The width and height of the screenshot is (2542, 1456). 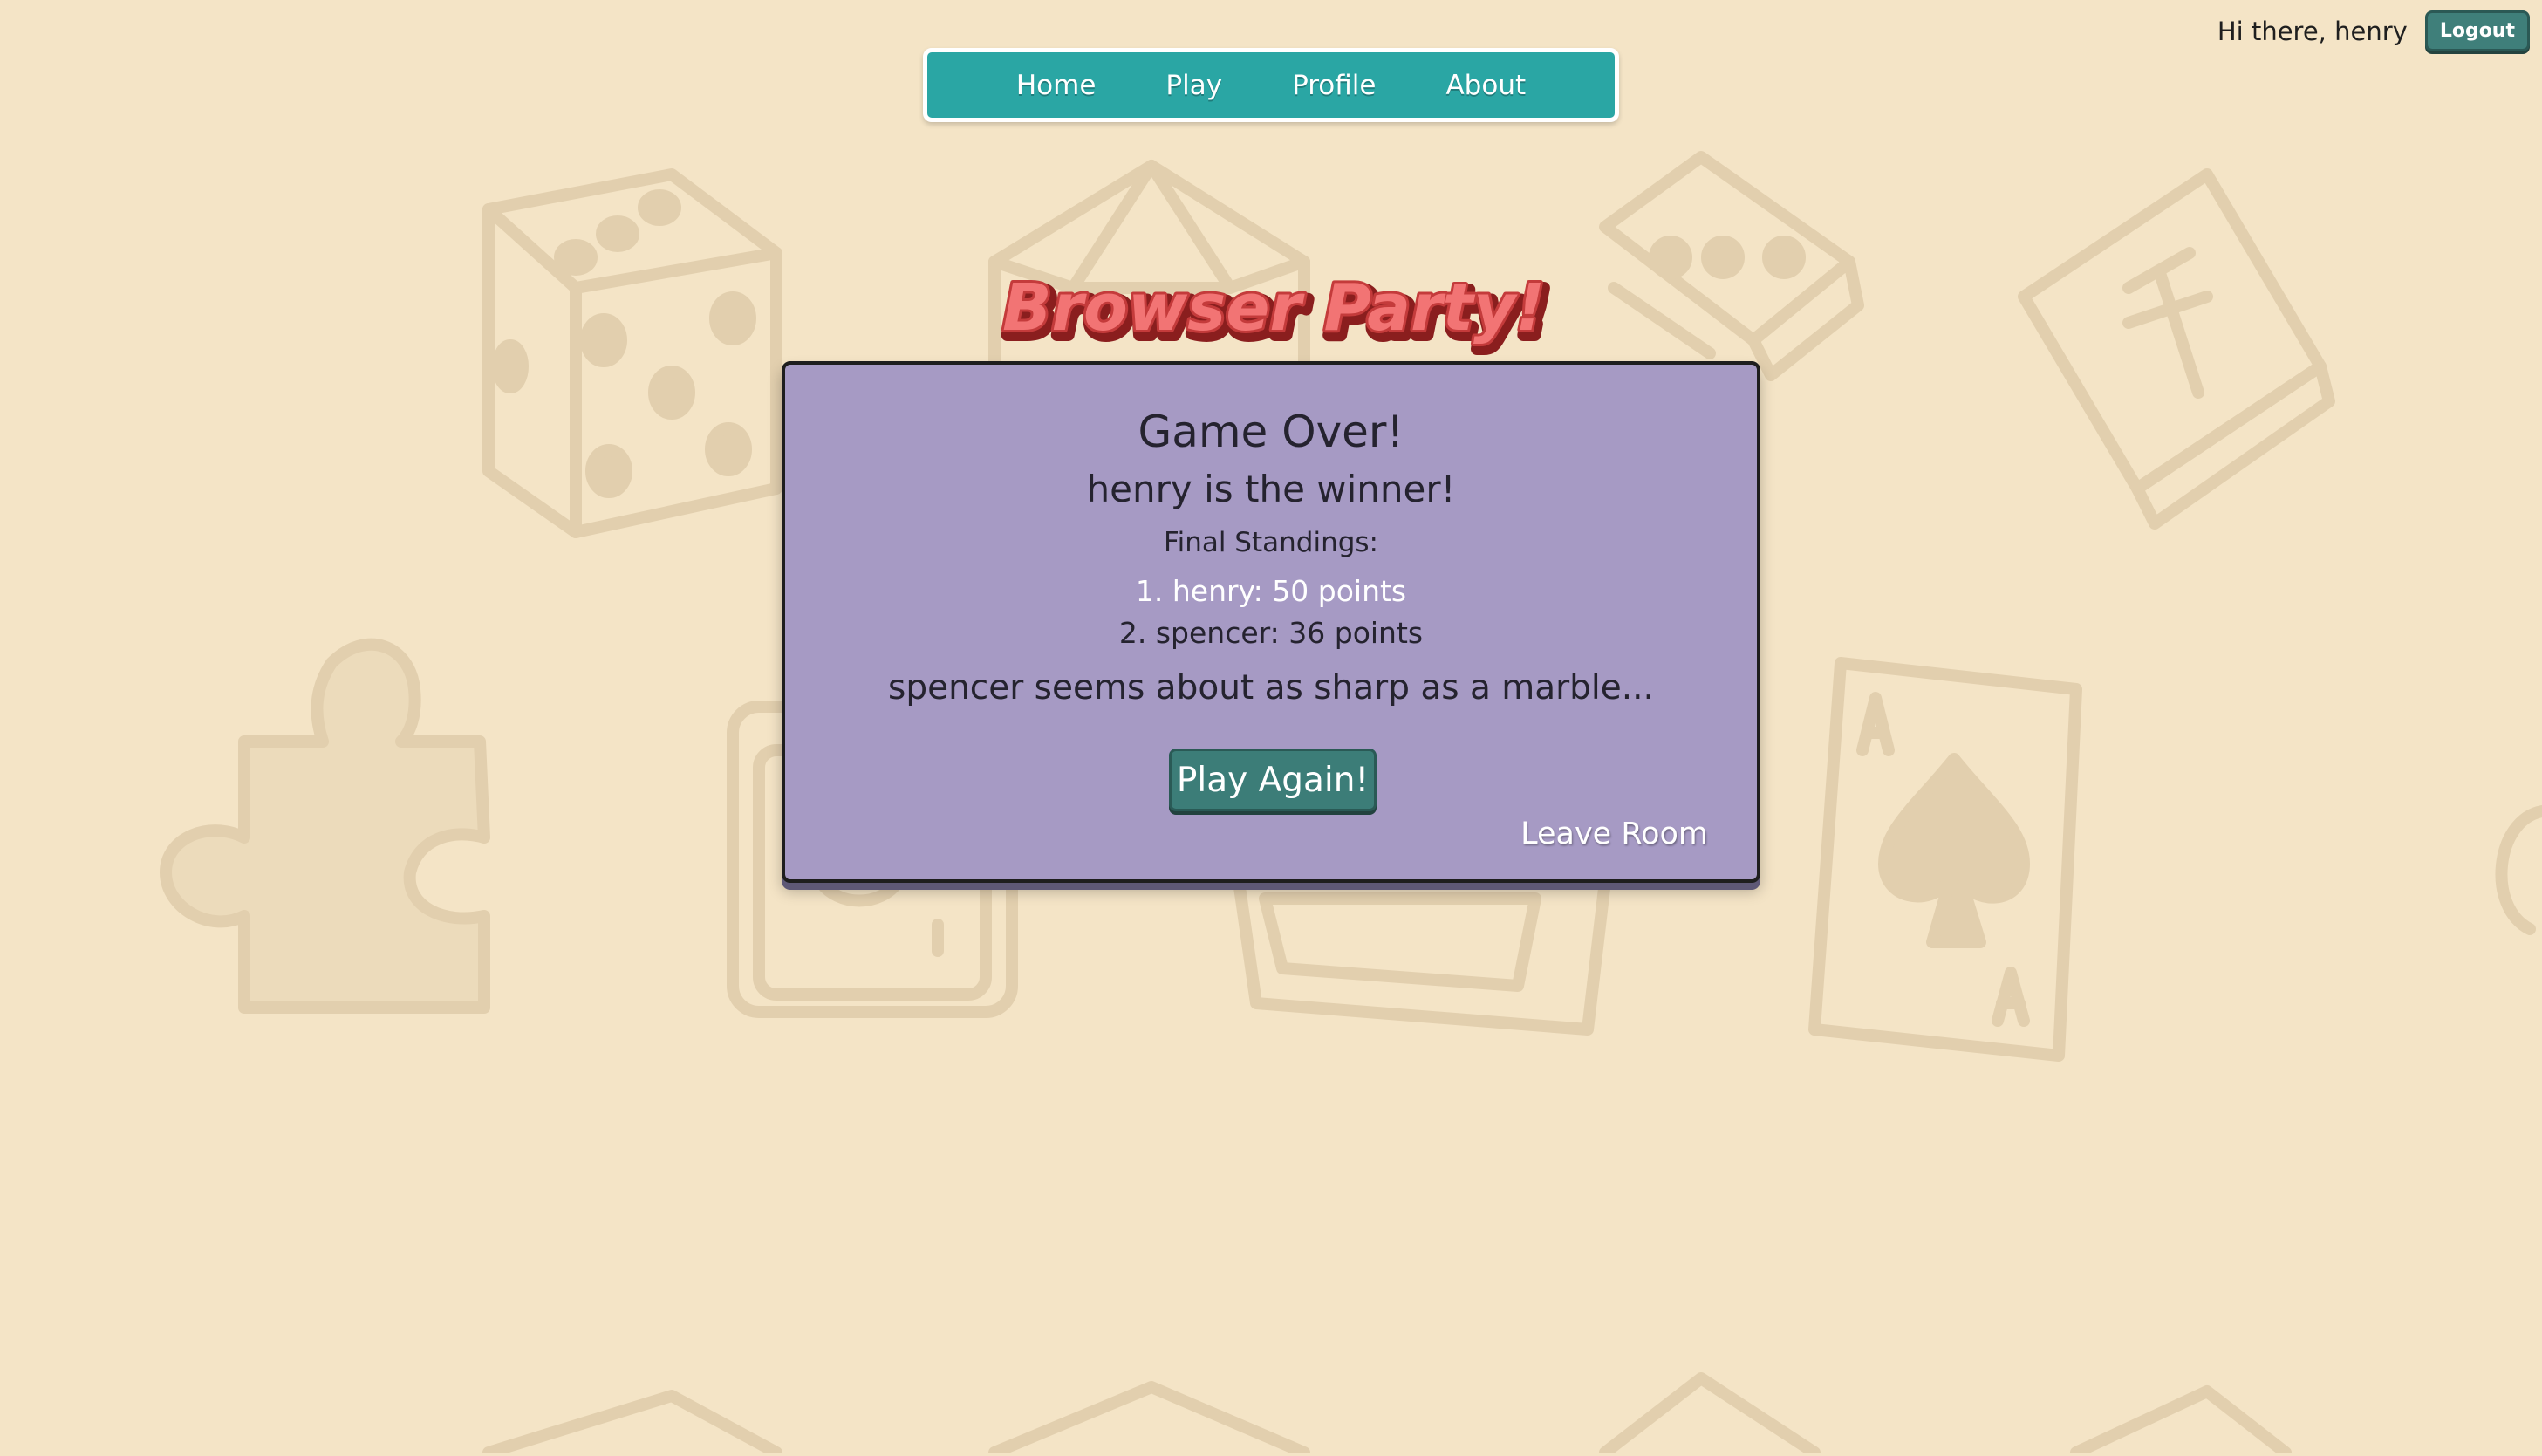 I want to click on standings-heading: Final Standings:, so click(x=1271, y=542).